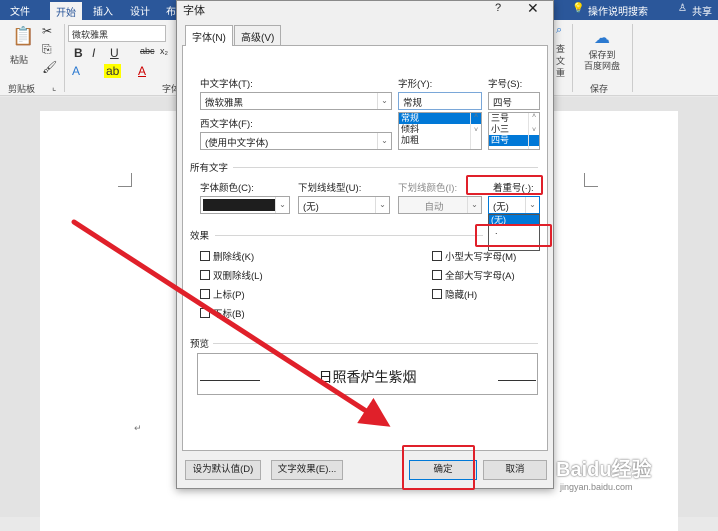 The width and height of the screenshot is (718, 531). Describe the element at coordinates (559, 30) in the screenshot. I see `find-icon: ⌕` at that location.